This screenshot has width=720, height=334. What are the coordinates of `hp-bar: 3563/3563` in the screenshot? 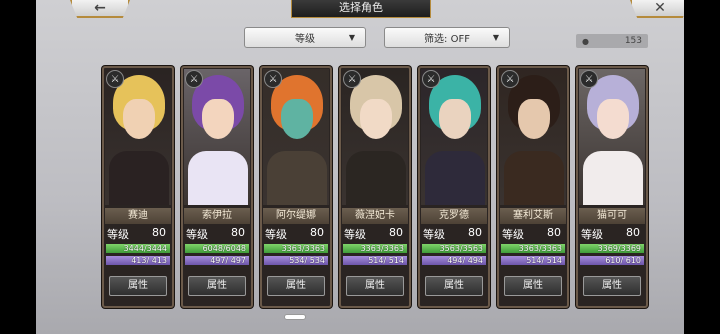 It's located at (454, 248).